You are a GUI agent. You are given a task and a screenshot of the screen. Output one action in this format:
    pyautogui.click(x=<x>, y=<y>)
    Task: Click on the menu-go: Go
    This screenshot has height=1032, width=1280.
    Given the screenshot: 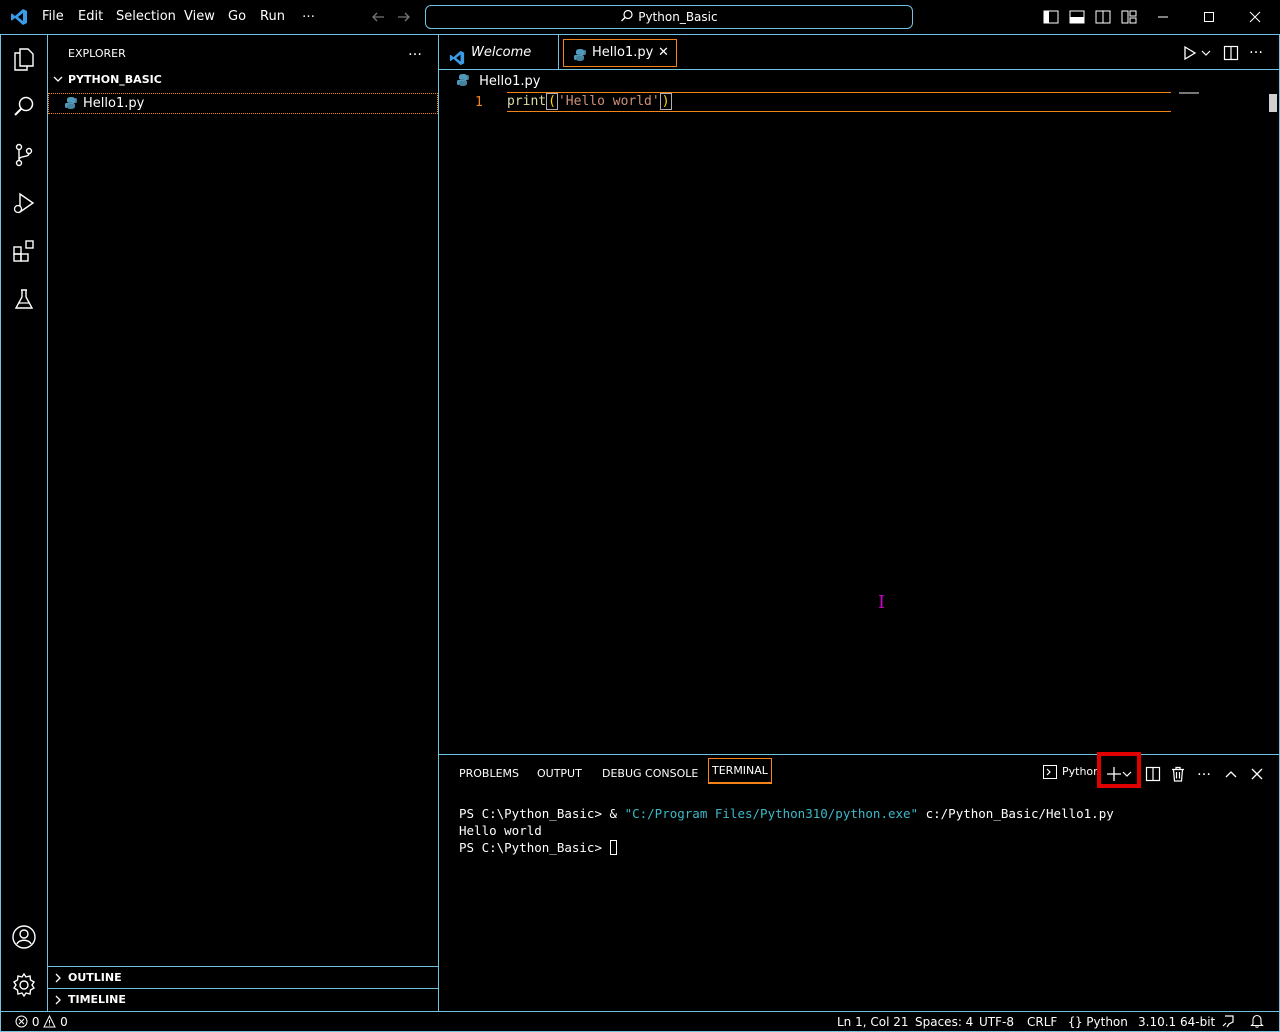 What is the action you would take?
    pyautogui.click(x=237, y=16)
    